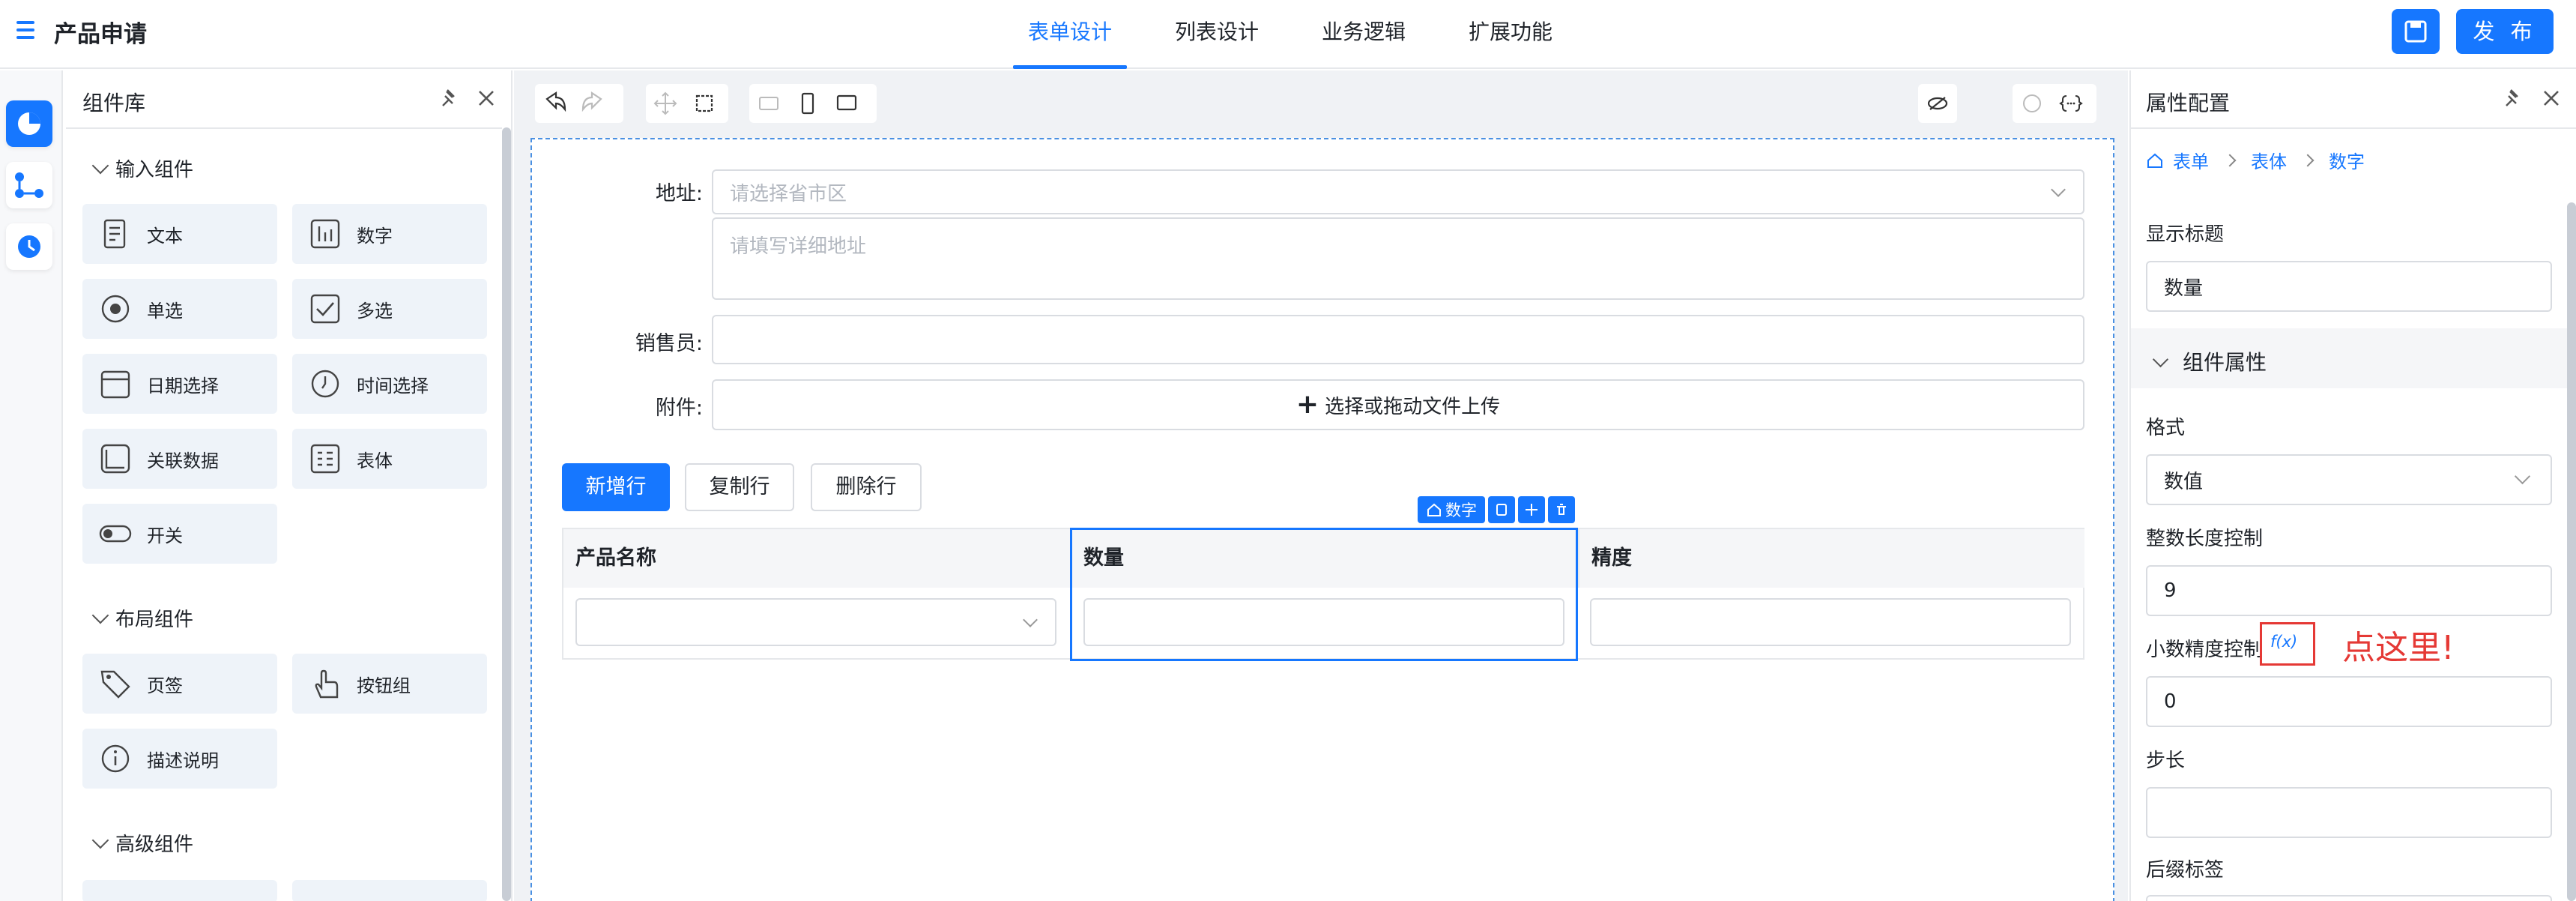  Describe the element at coordinates (2349, 287) in the screenshot. I see `display-title-input: 数量` at that location.